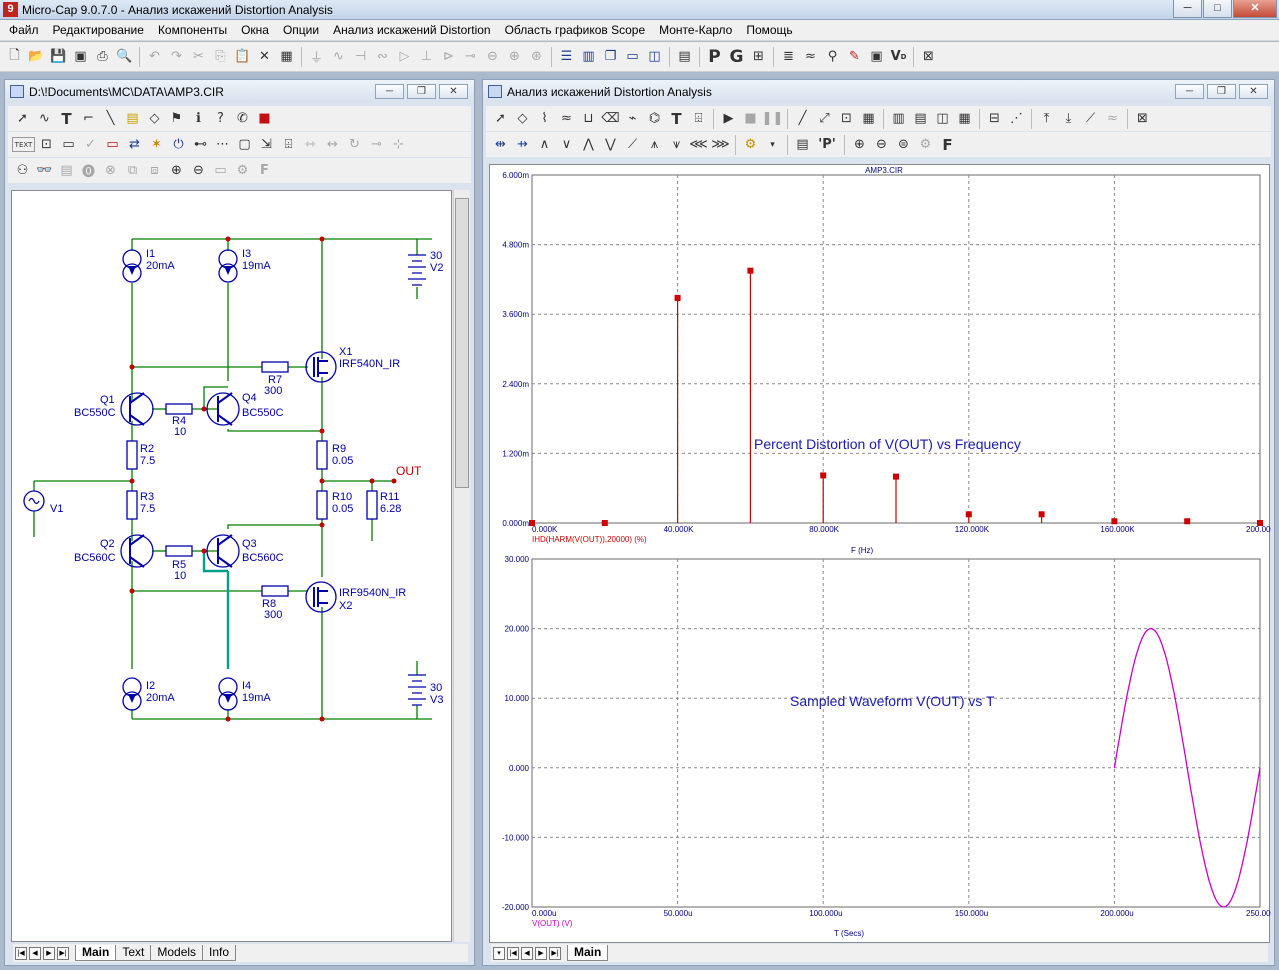  What do you see at coordinates (1016, 118) in the screenshot?
I see `token-icon: ⋰` at bounding box center [1016, 118].